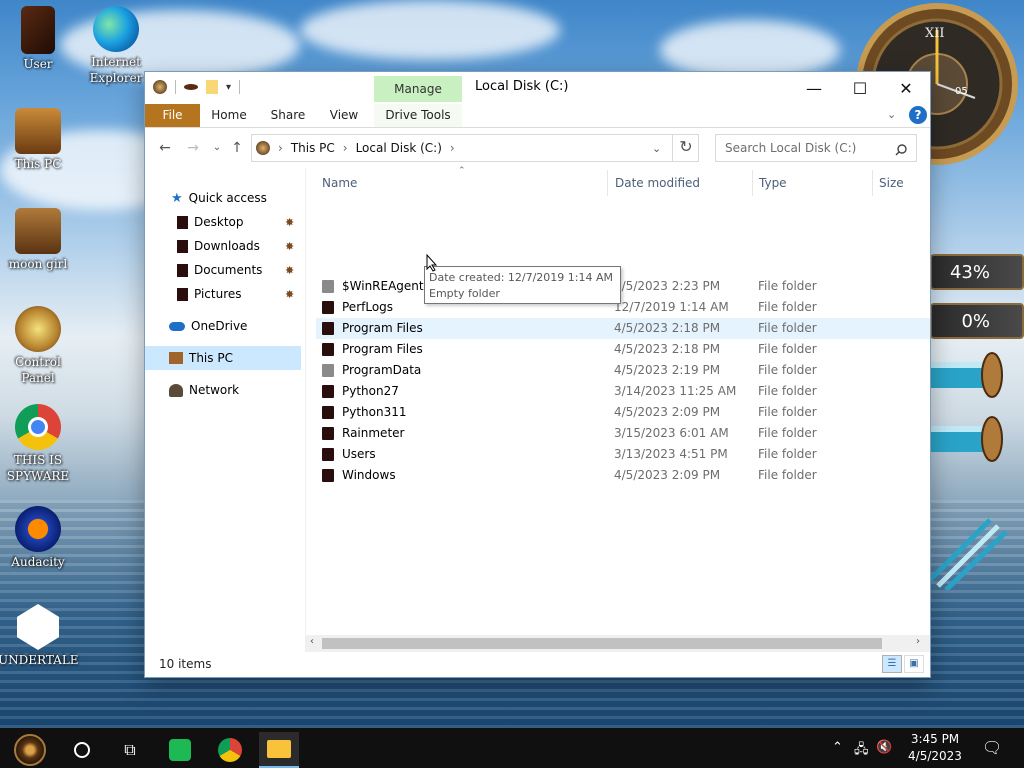 This screenshot has width=1024, height=768. Describe the element at coordinates (462, 171) in the screenshot. I see `sort-ascending-icon: ⌃` at that location.